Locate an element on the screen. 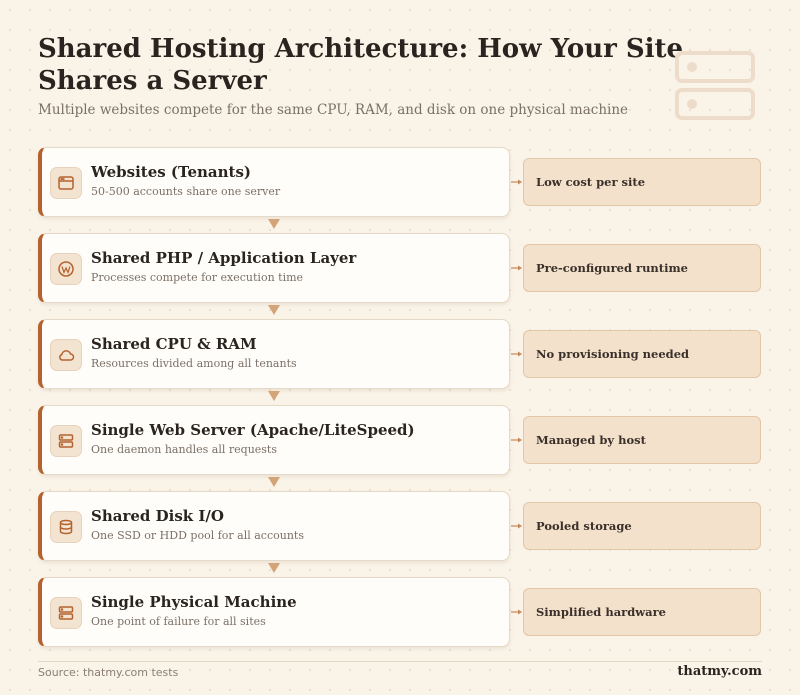  layer-note: Managed by host is located at coordinates (642, 440).